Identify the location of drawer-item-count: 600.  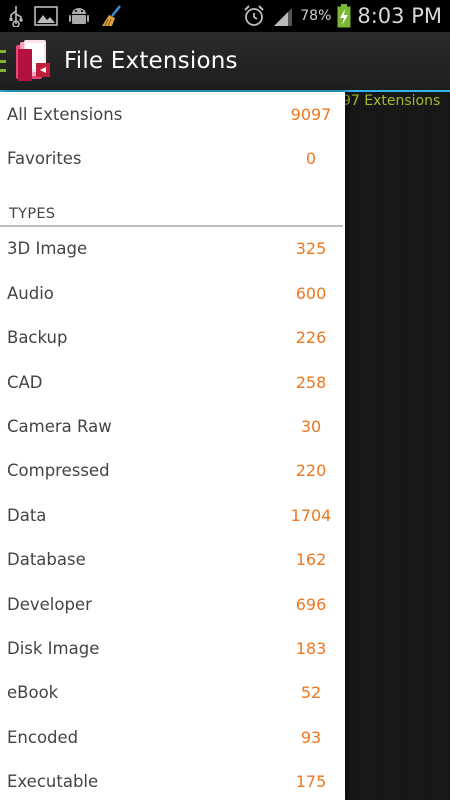
(311, 293).